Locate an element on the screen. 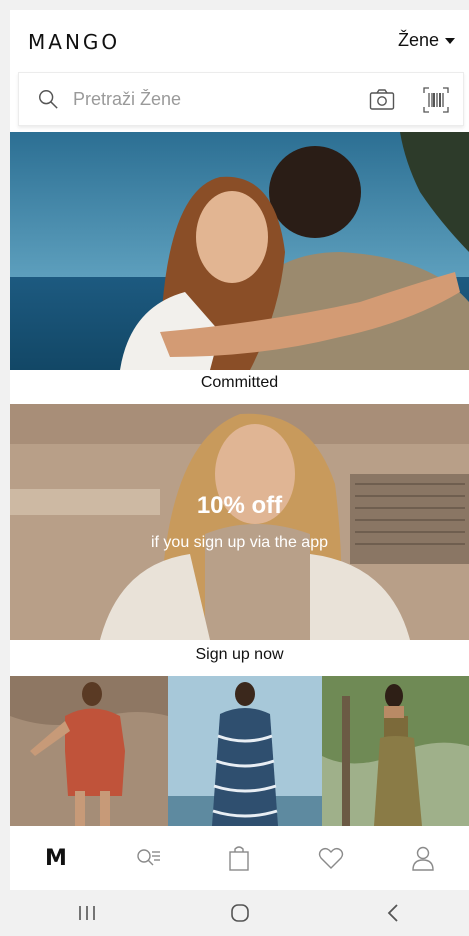 This screenshot has height=936, width=469. thumbnail-forest-photo is located at coordinates (395, 751).